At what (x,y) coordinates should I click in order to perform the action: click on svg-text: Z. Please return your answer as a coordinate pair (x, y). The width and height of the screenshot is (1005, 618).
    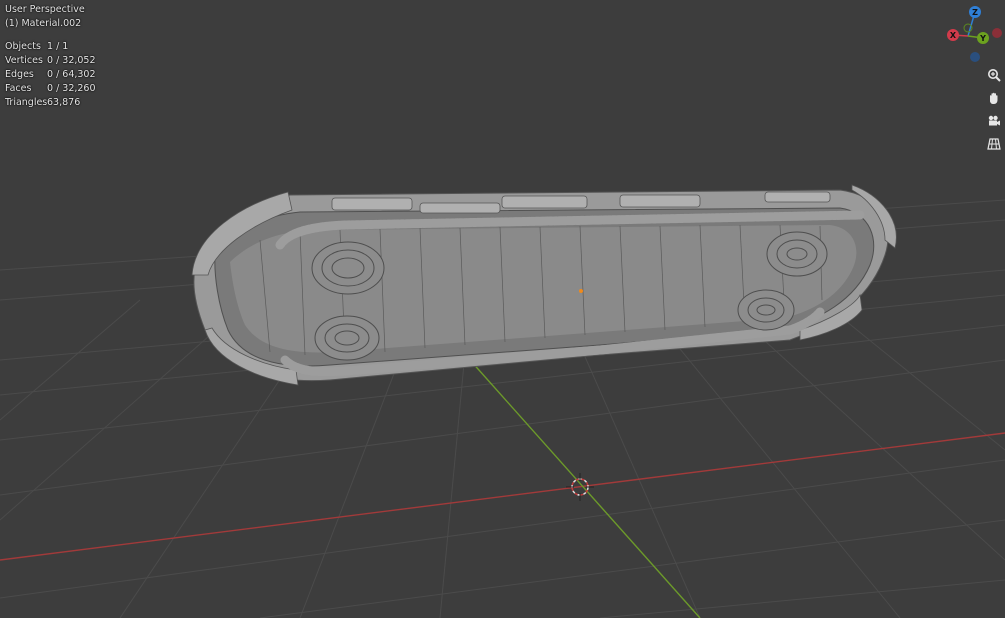
    Looking at the image, I should click on (975, 12).